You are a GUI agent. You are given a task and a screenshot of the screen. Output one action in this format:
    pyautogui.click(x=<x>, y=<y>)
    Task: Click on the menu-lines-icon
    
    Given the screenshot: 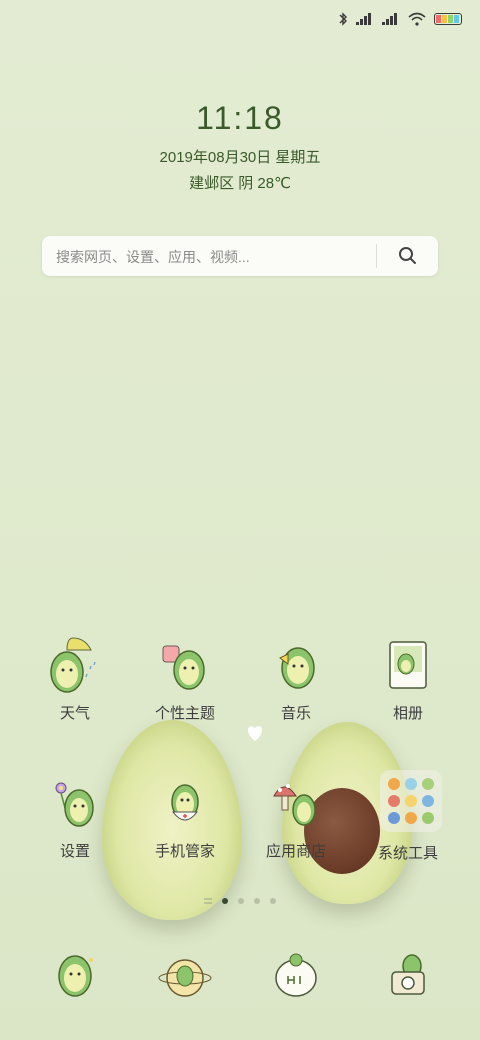 What is the action you would take?
    pyautogui.click(x=208, y=901)
    